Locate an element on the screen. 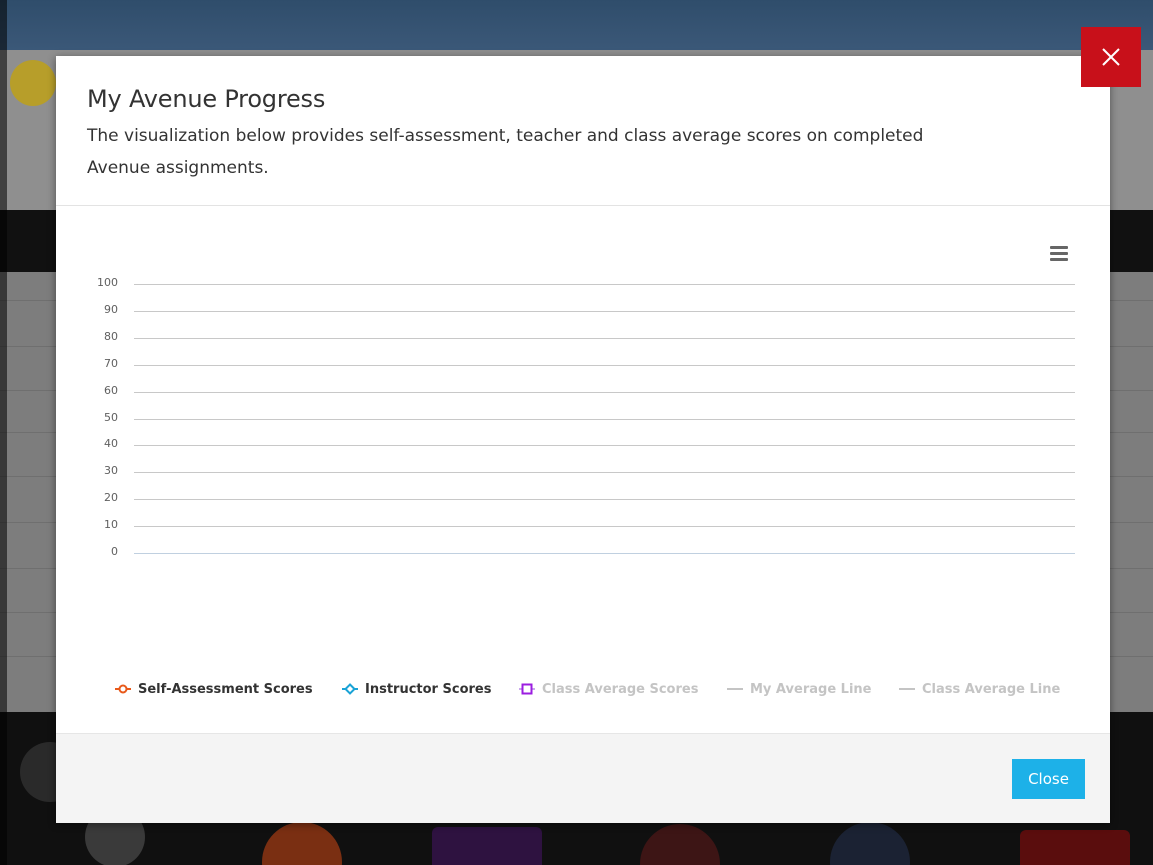  diamond-marker-icon is located at coordinates (350, 689).